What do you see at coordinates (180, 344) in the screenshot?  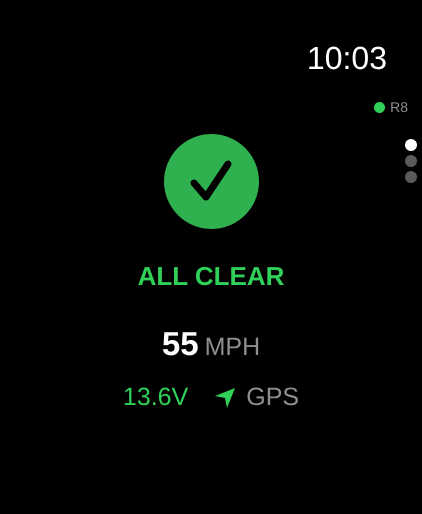 I see `speed-value: 55` at bounding box center [180, 344].